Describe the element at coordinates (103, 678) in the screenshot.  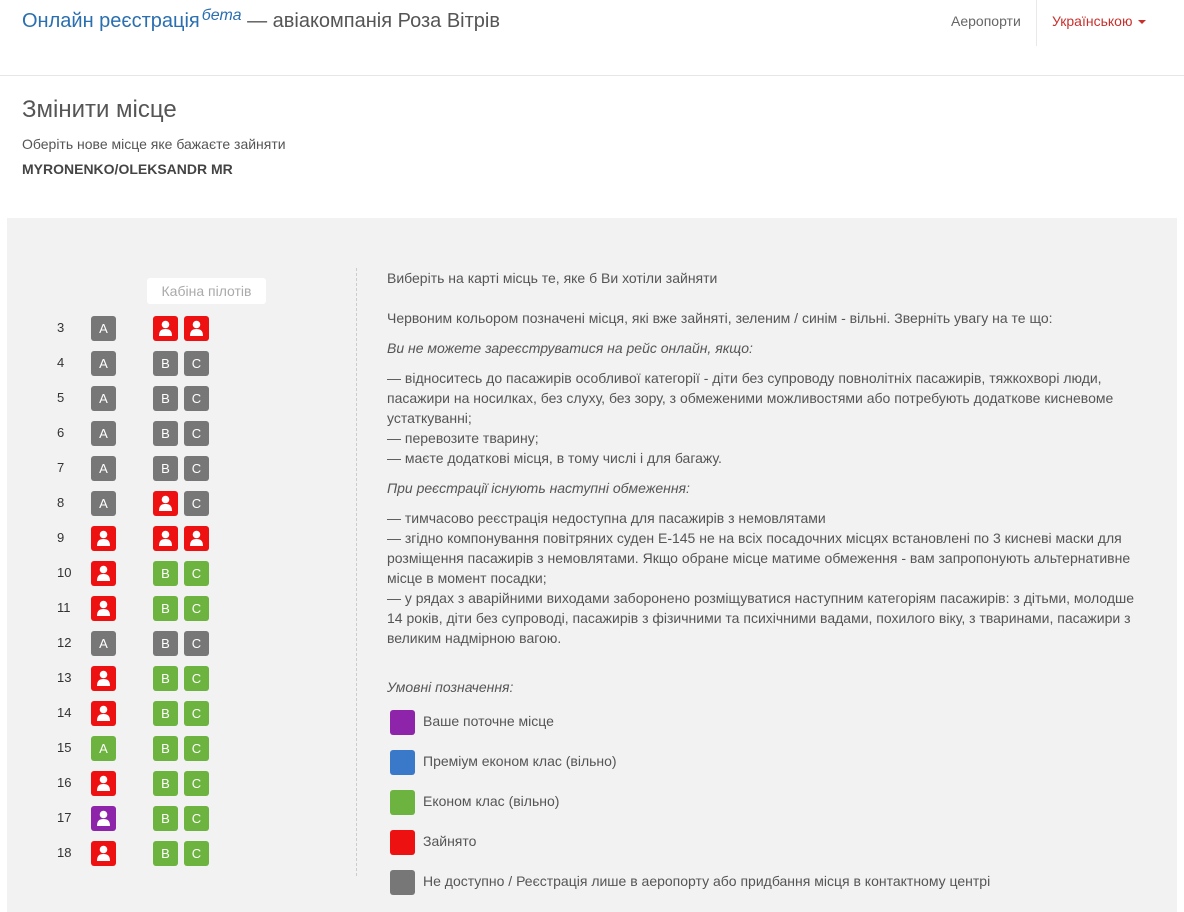
I see `seat-13a` at that location.